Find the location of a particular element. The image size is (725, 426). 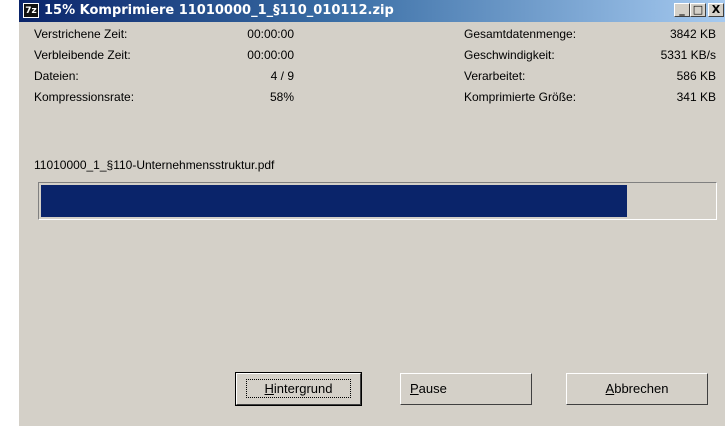

minimize-button: _ is located at coordinates (682, 10).